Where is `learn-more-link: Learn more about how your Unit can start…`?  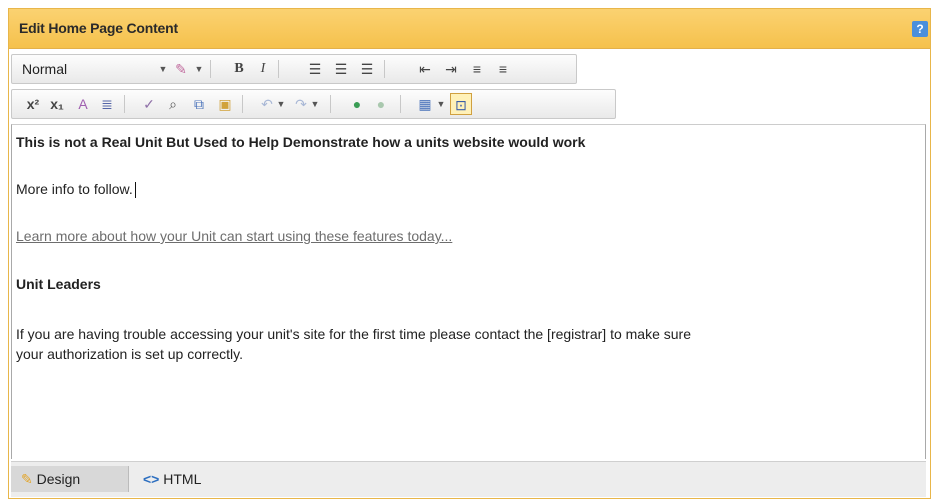
learn-more-link: Learn more about how your Unit can start… is located at coordinates (234, 236).